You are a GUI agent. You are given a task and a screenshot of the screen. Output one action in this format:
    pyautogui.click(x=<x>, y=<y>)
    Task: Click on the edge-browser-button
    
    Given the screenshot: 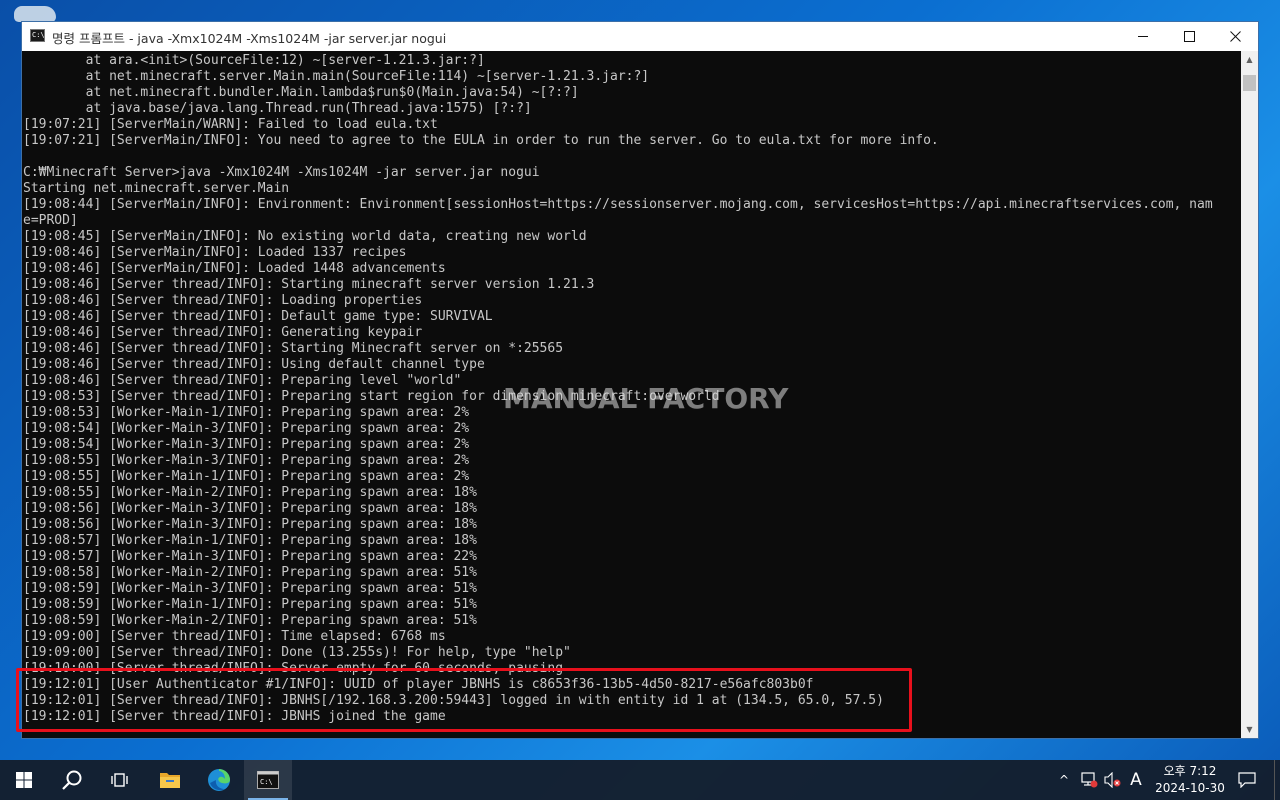 What is the action you would take?
    pyautogui.click(x=219, y=780)
    